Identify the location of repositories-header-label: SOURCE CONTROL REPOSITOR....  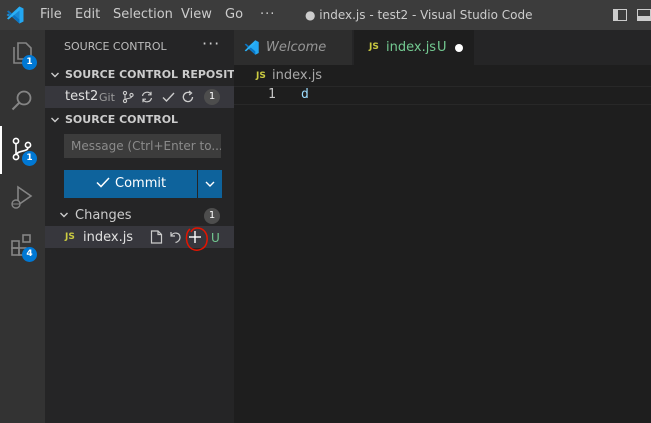
(149, 74).